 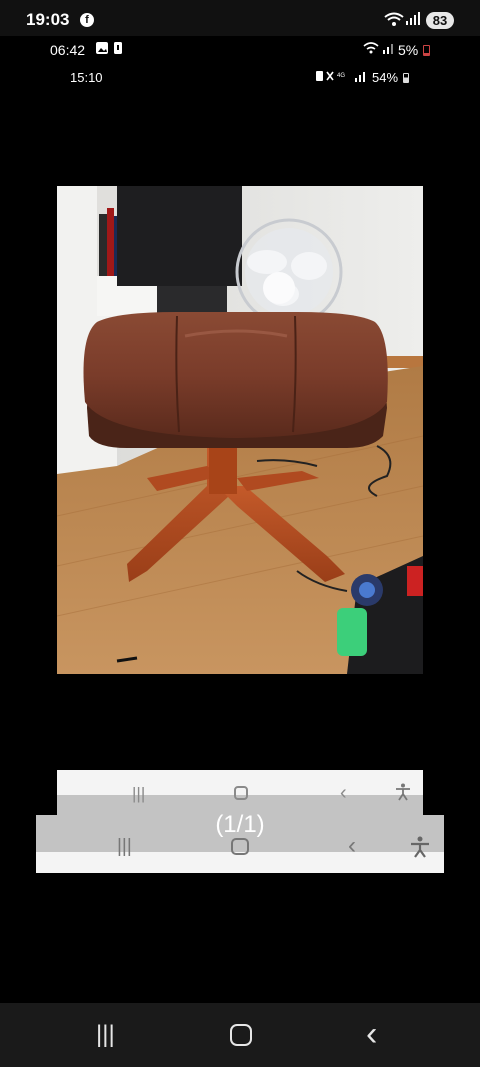 I want to click on battery-level: 83, so click(x=440, y=20).